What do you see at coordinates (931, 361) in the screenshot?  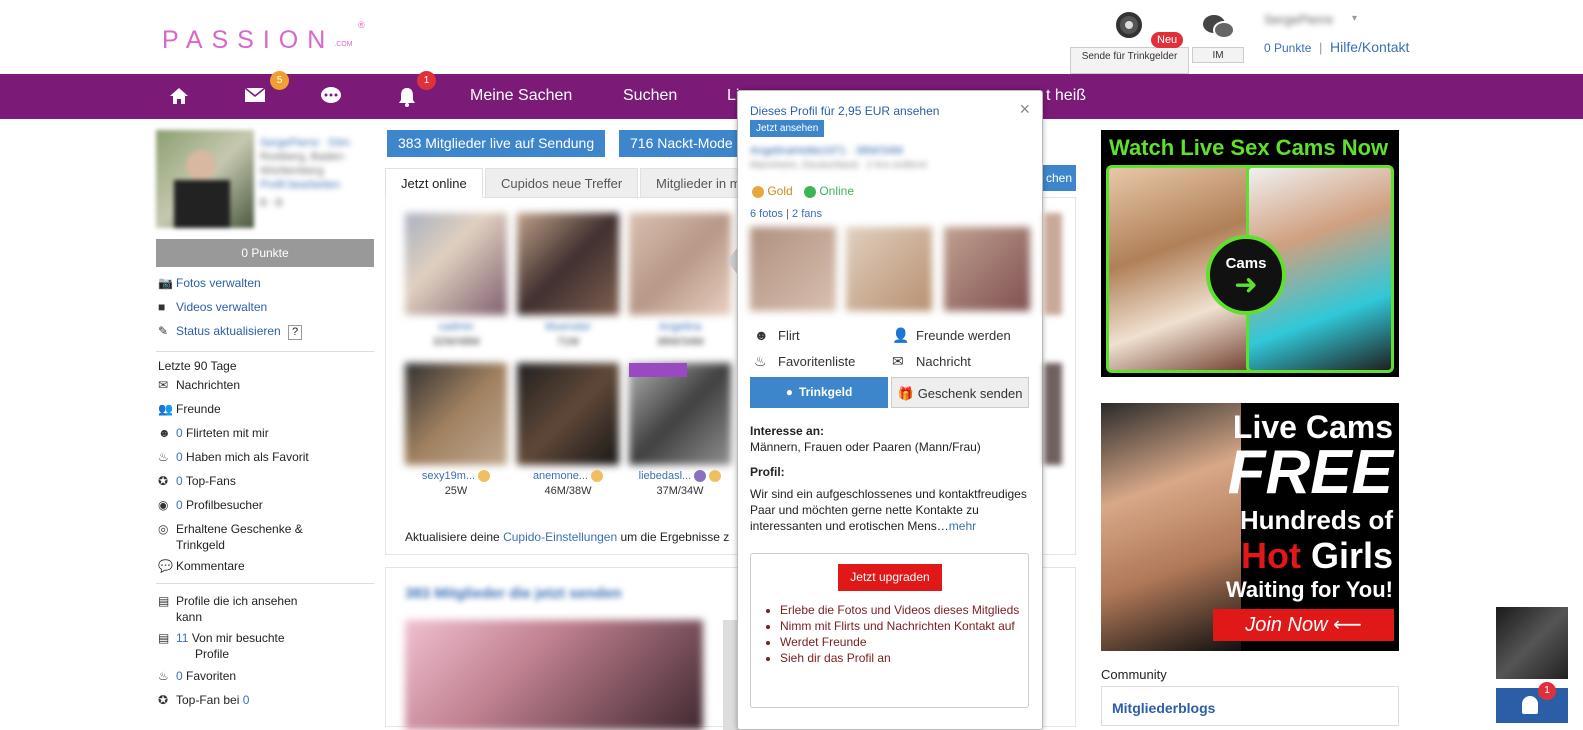 I see `message-action: ✉ Nachricht` at bounding box center [931, 361].